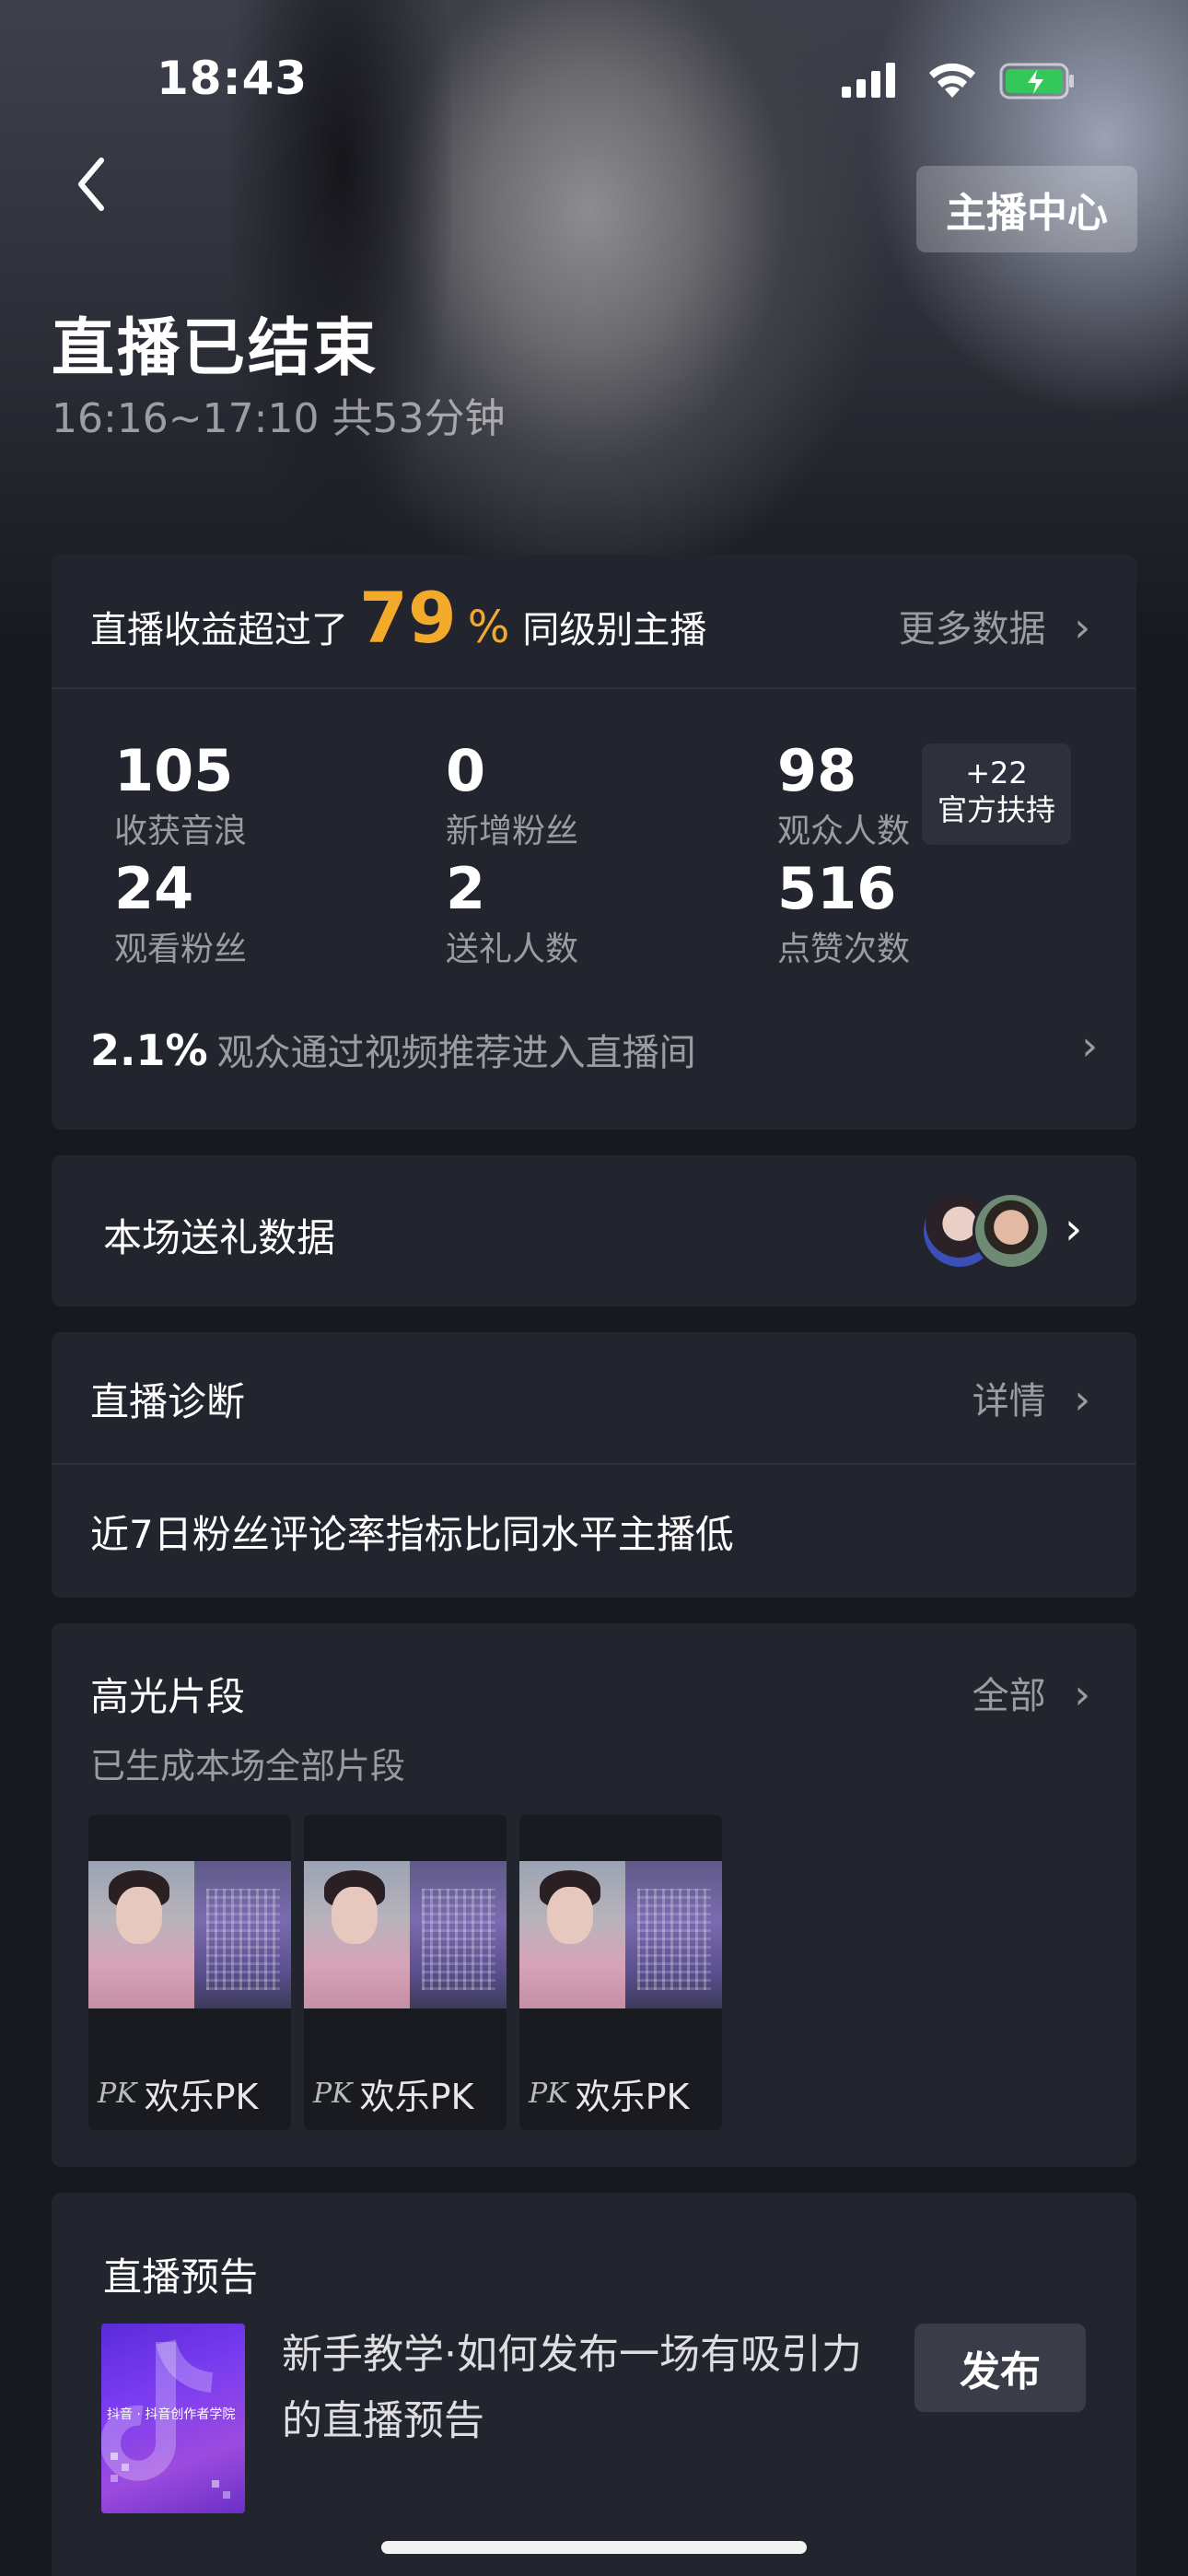 Image resolution: width=1188 pixels, height=2576 pixels. I want to click on stat-label: 观看粉丝, so click(181, 949).